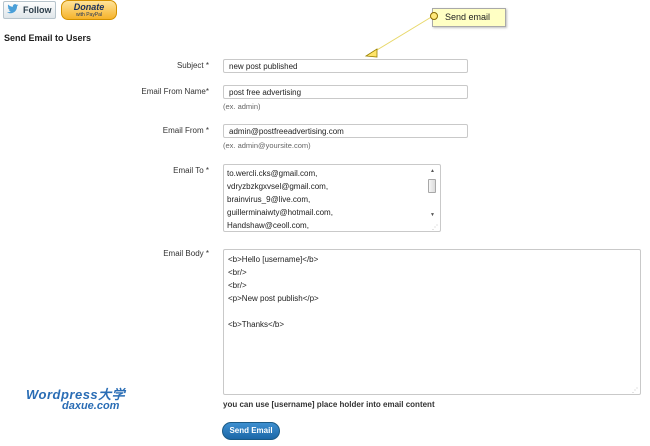 The width and height of the screenshot is (650, 446). What do you see at coordinates (278, 186) in the screenshot?
I see `recipient-item: vdryzbzkgxvsel@gmail.com,` at bounding box center [278, 186].